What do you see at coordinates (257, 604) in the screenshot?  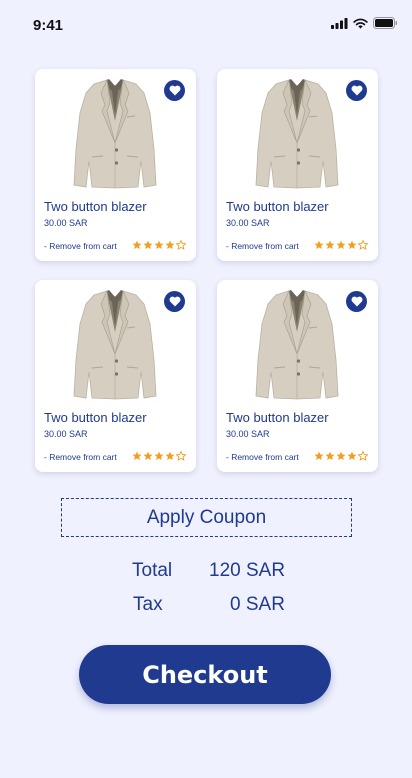 I see `tax-value: 0 SAR` at bounding box center [257, 604].